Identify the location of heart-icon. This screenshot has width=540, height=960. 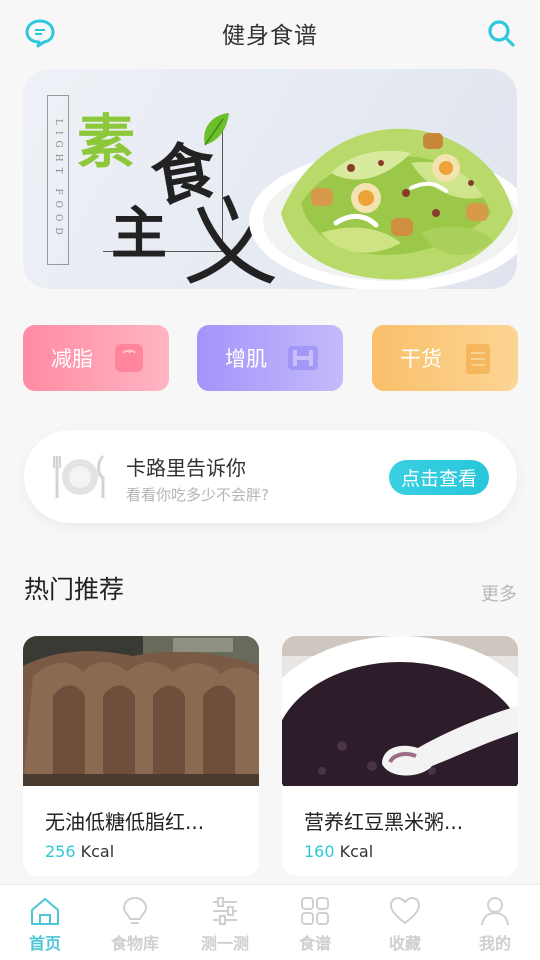
(405, 910).